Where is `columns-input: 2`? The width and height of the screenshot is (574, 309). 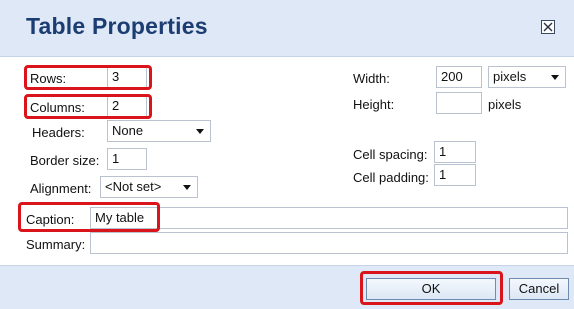 columns-input: 2 is located at coordinates (127, 106).